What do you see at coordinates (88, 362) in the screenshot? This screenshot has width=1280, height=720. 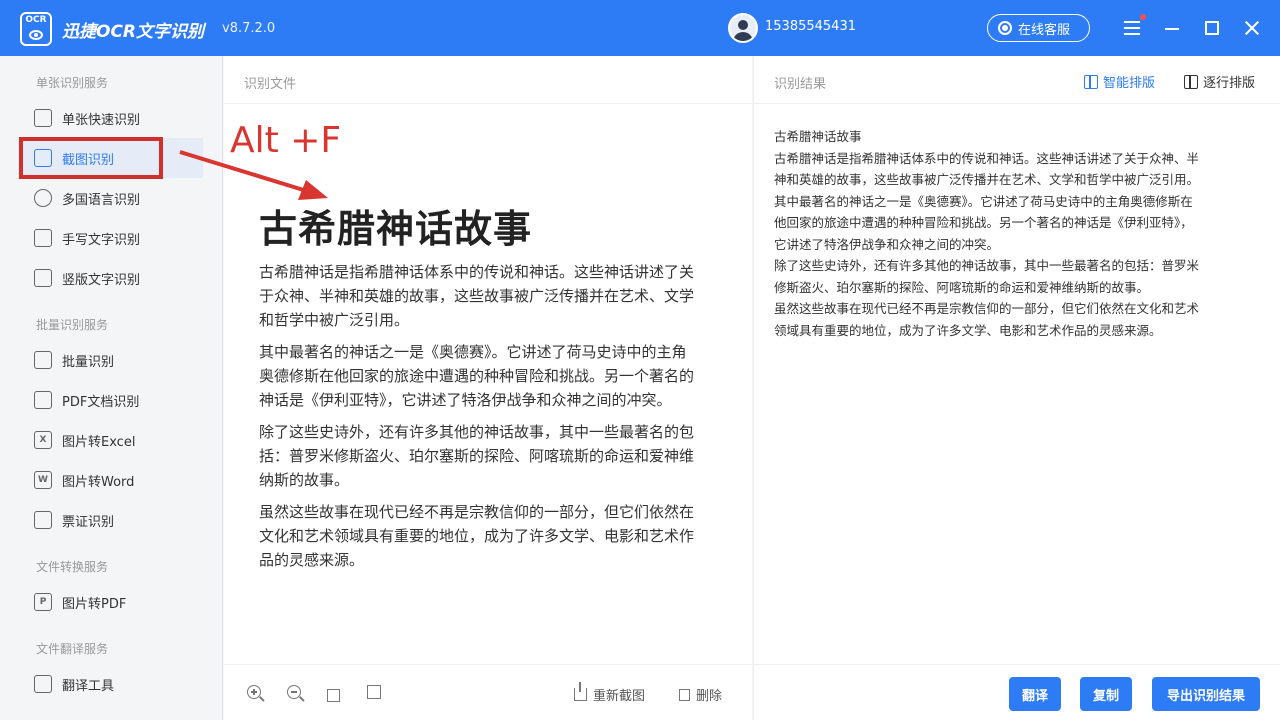 I see `sidebar-item-label: 批量识别` at bounding box center [88, 362].